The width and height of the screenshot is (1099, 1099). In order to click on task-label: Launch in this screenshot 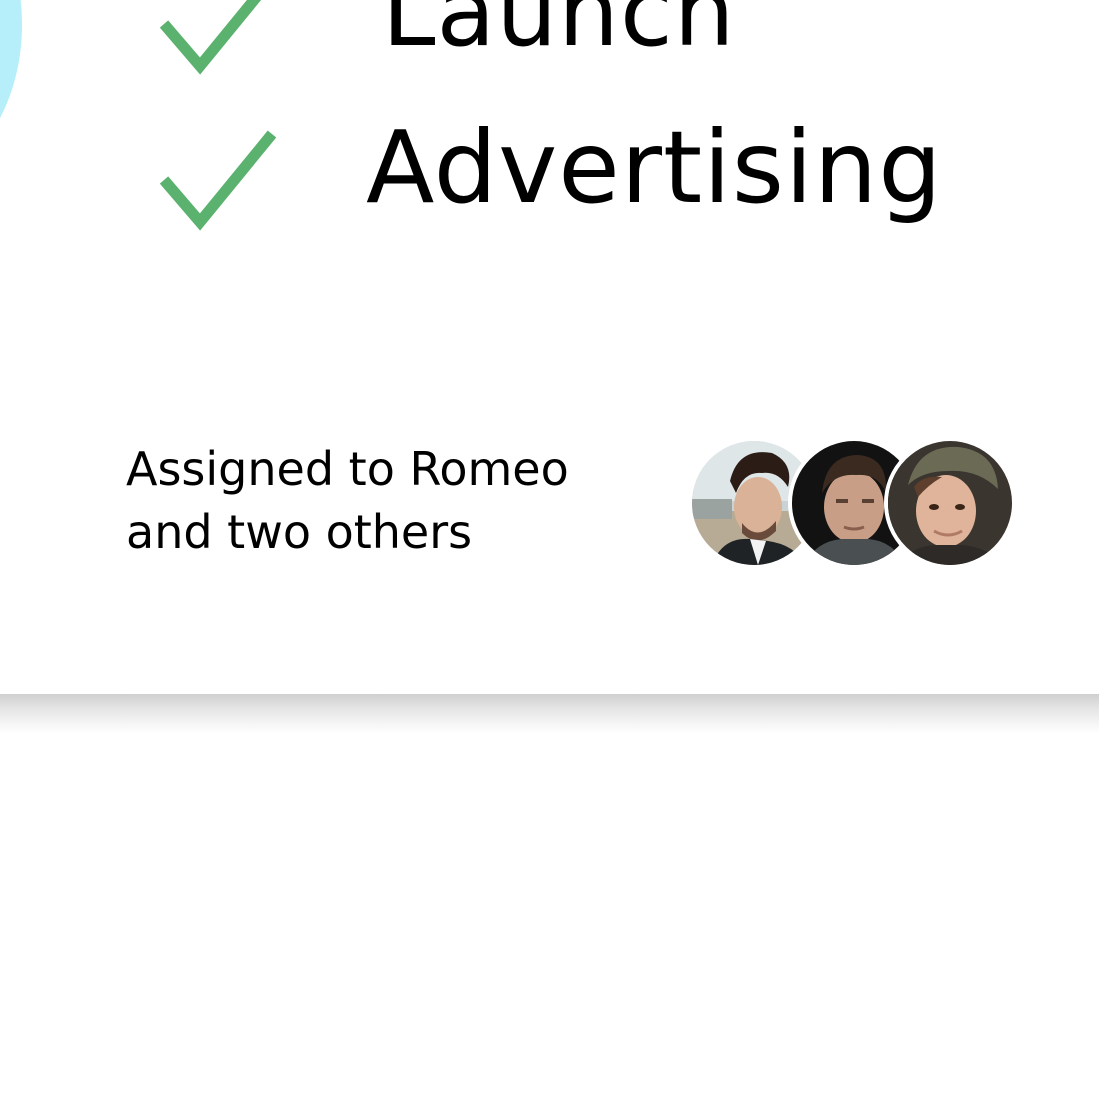, I will do `click(559, 34)`.